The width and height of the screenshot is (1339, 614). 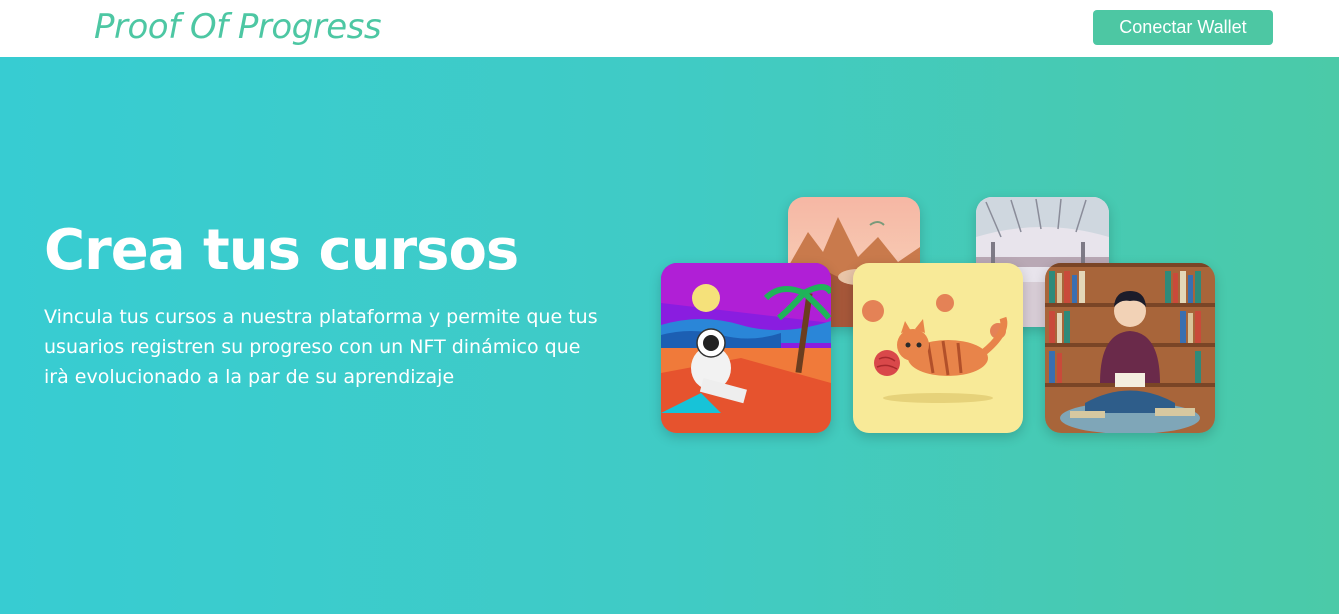 What do you see at coordinates (746, 348) in the screenshot?
I see `astronaut-beach-image` at bounding box center [746, 348].